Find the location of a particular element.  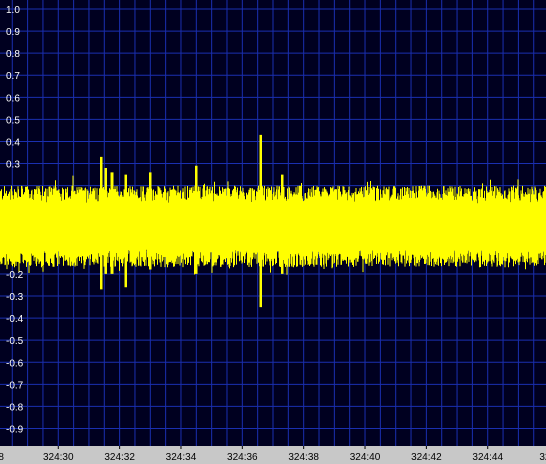

y-tick-label: 0.3 is located at coordinates (13, 165).